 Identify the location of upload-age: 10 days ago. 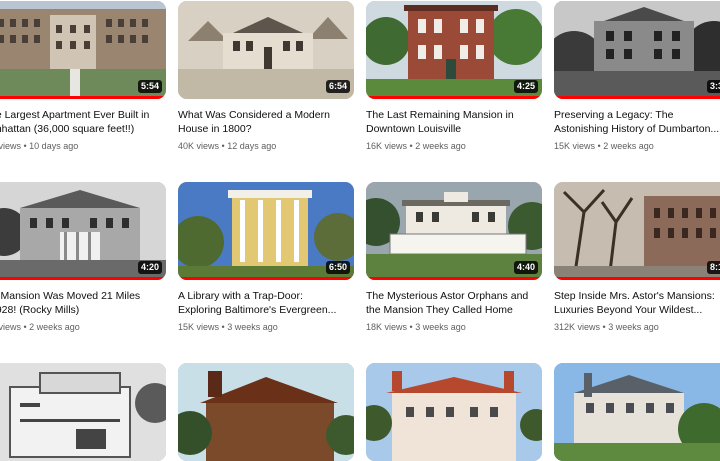
(54, 146).